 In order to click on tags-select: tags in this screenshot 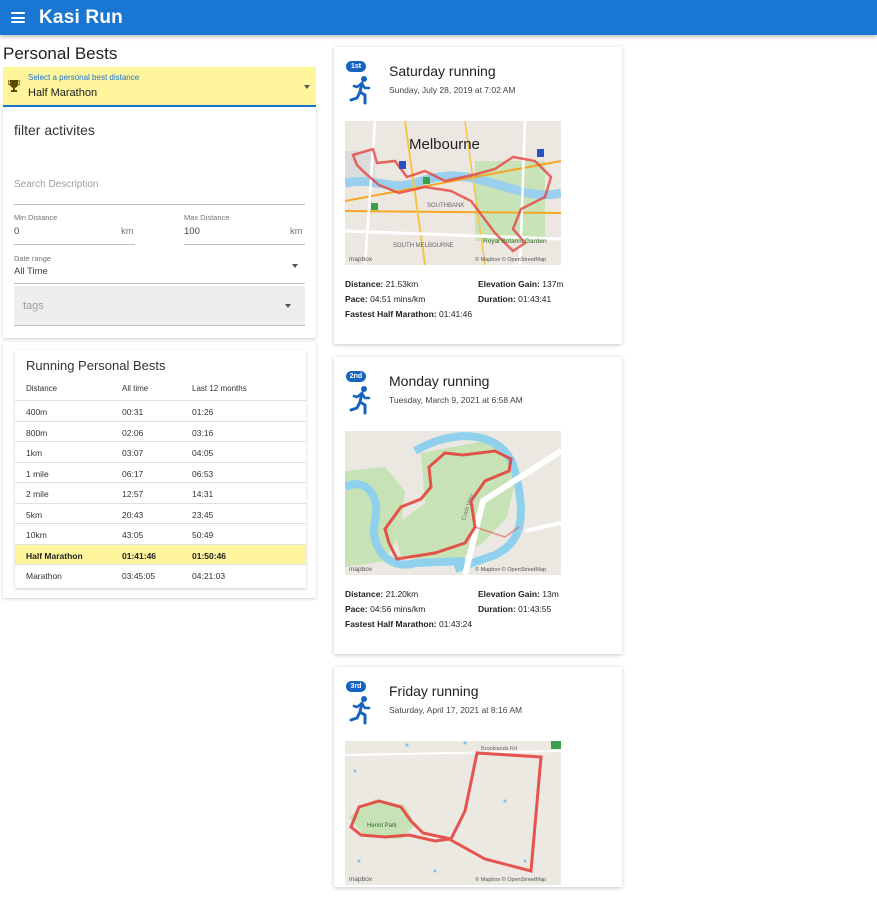, I will do `click(159, 306)`.